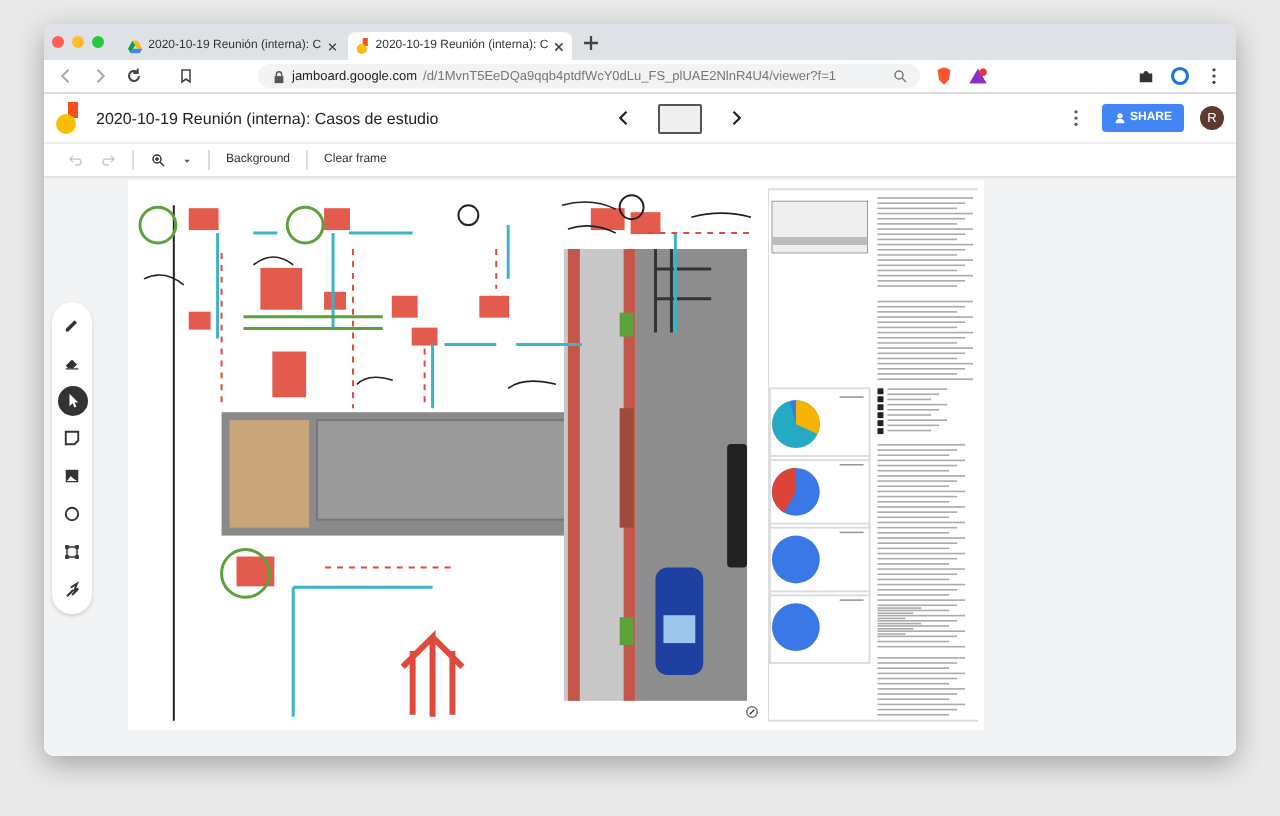  What do you see at coordinates (279, 76) in the screenshot?
I see `lock-icon` at bounding box center [279, 76].